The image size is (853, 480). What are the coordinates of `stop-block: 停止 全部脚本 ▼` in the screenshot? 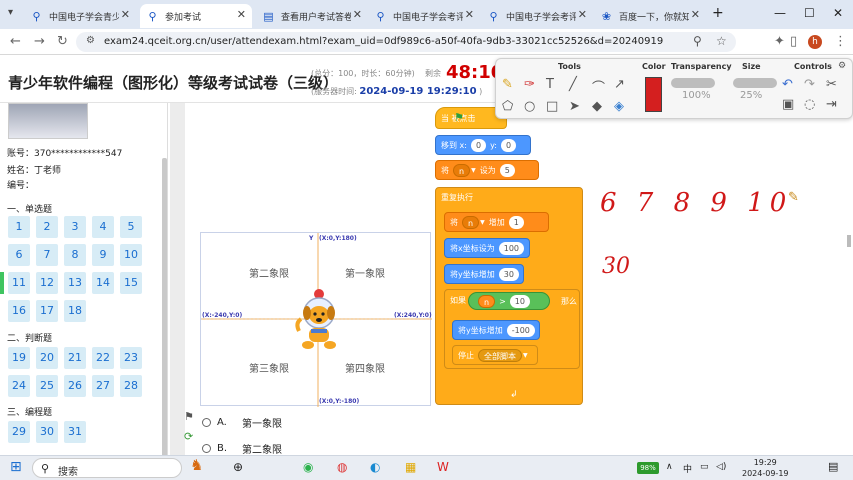 It's located at (495, 355).